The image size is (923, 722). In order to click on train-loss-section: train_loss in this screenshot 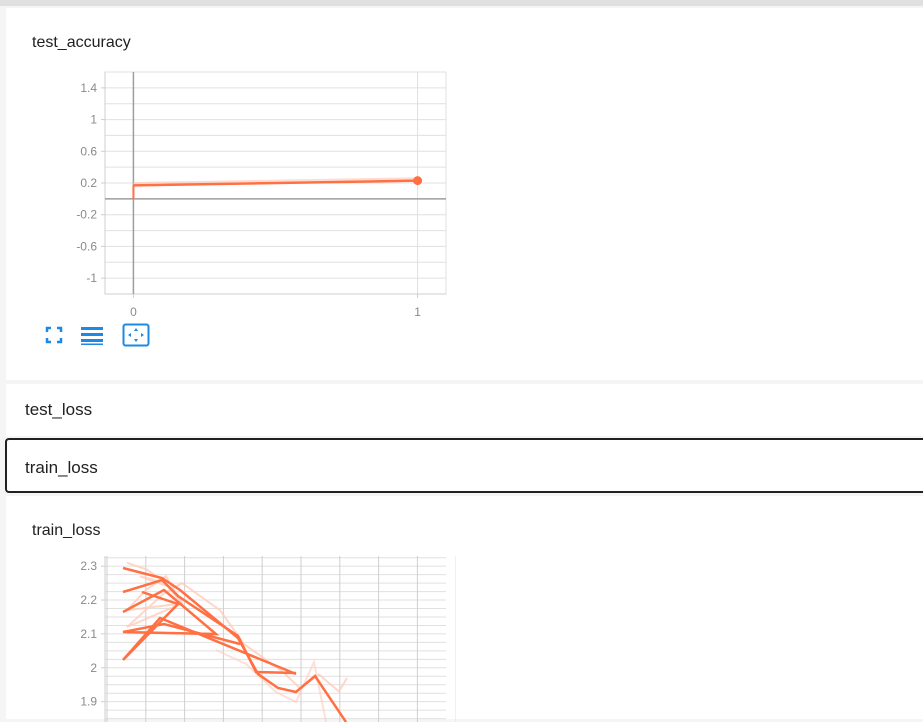, I will do `click(464, 465)`.